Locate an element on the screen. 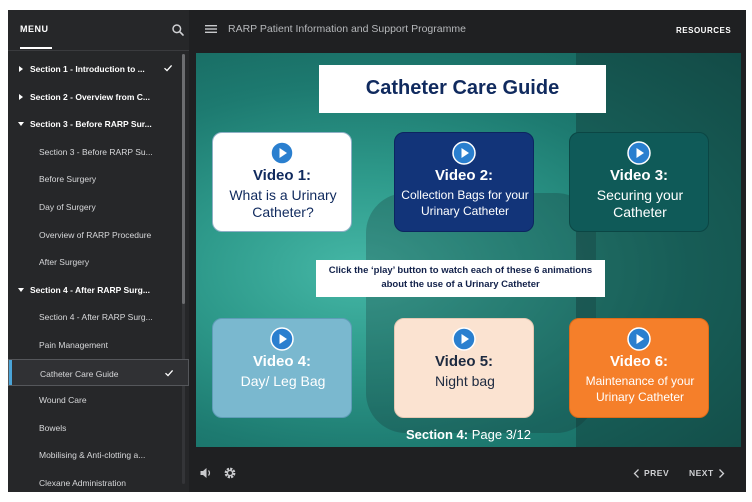  video-1-subtitle: What is a Urinary Catheter? is located at coordinates (283, 203).